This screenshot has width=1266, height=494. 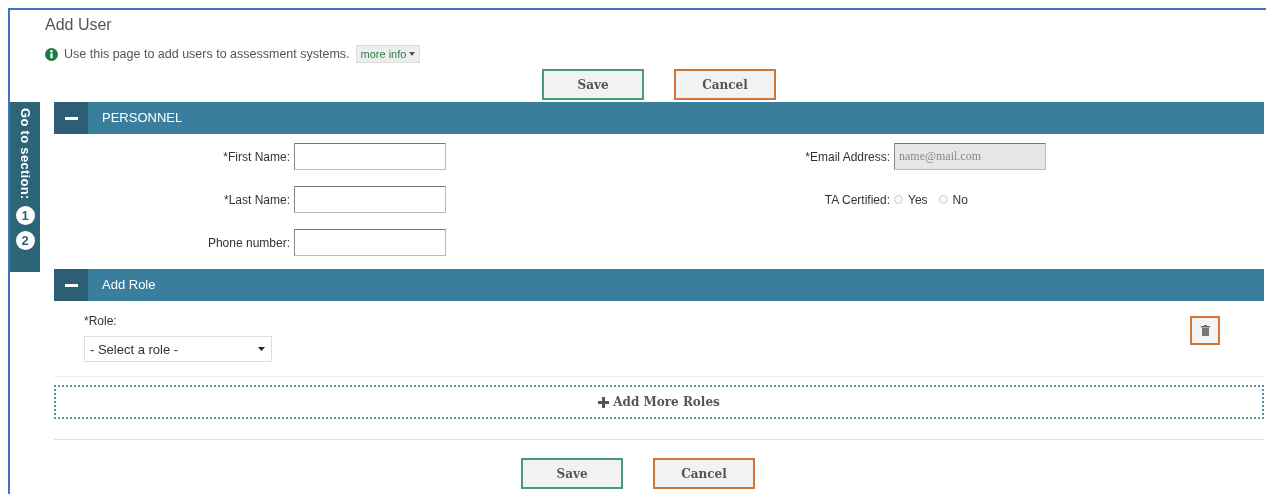 I want to click on page-title: Add User, so click(x=79, y=25).